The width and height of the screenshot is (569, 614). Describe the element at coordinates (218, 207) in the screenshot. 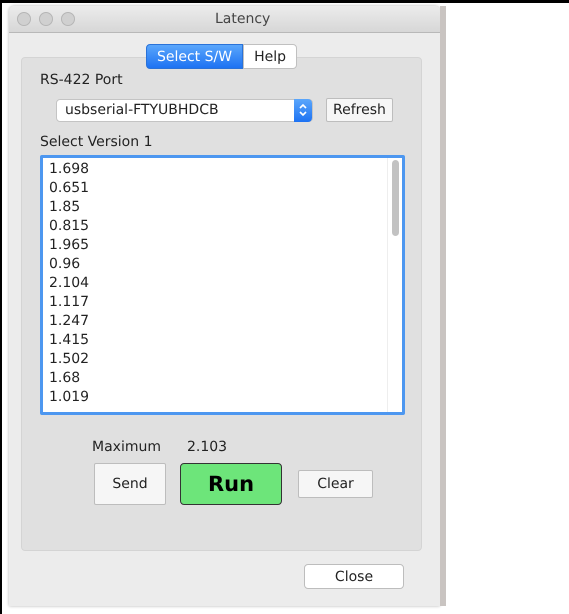

I see `list-item: 1.85` at that location.